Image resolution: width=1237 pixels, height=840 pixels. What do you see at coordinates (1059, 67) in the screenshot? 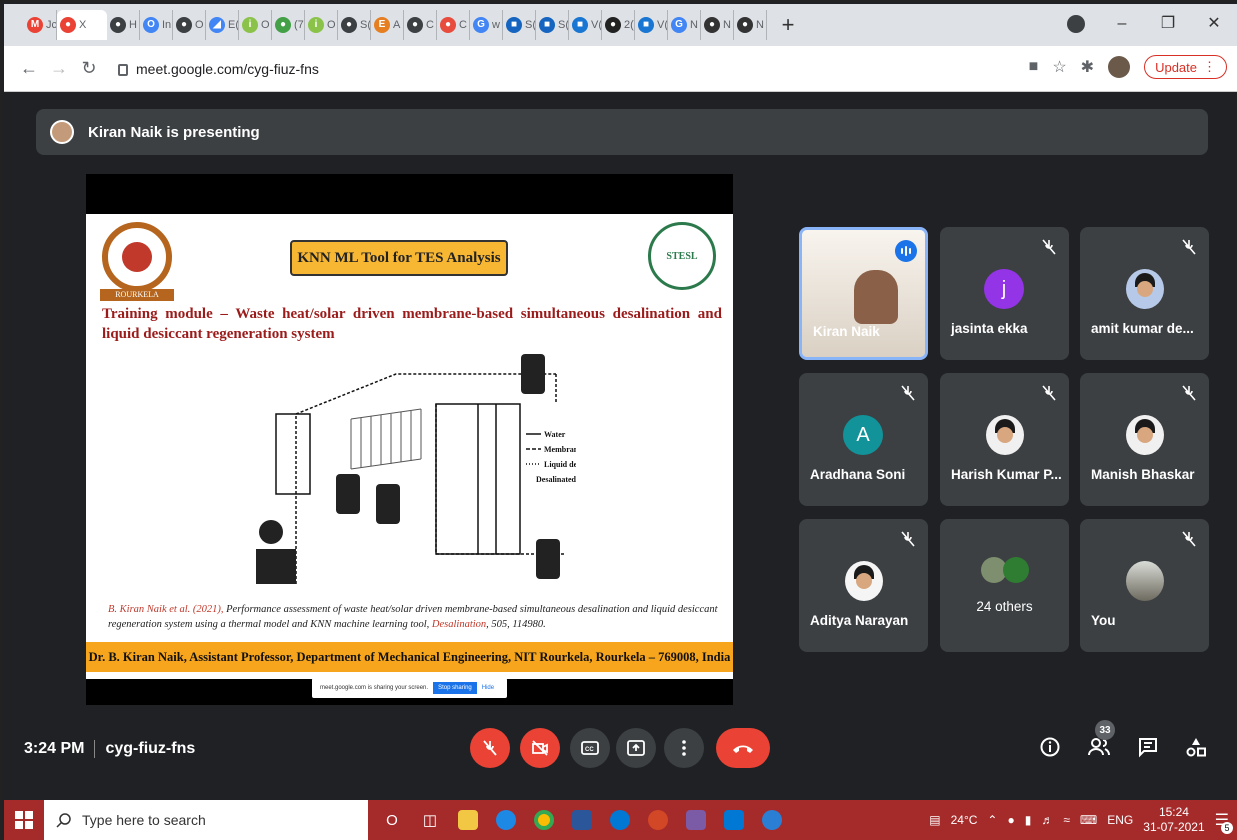
I see `star-icon: ☆` at bounding box center [1059, 67].